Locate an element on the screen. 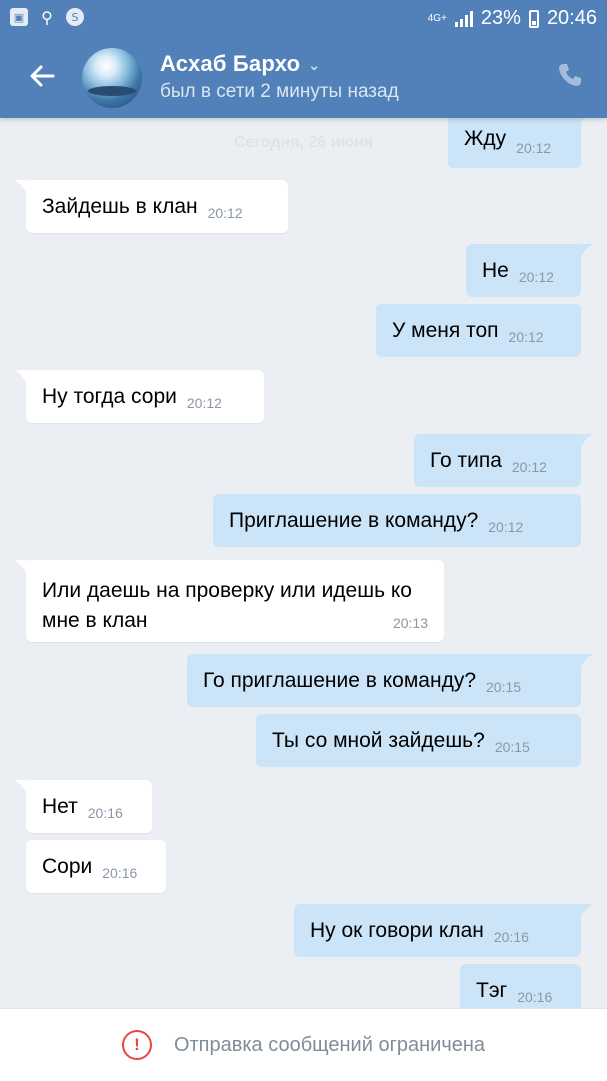 This screenshot has width=607, height=1081. message-text: Го приглашение в команду? is located at coordinates (339, 680).